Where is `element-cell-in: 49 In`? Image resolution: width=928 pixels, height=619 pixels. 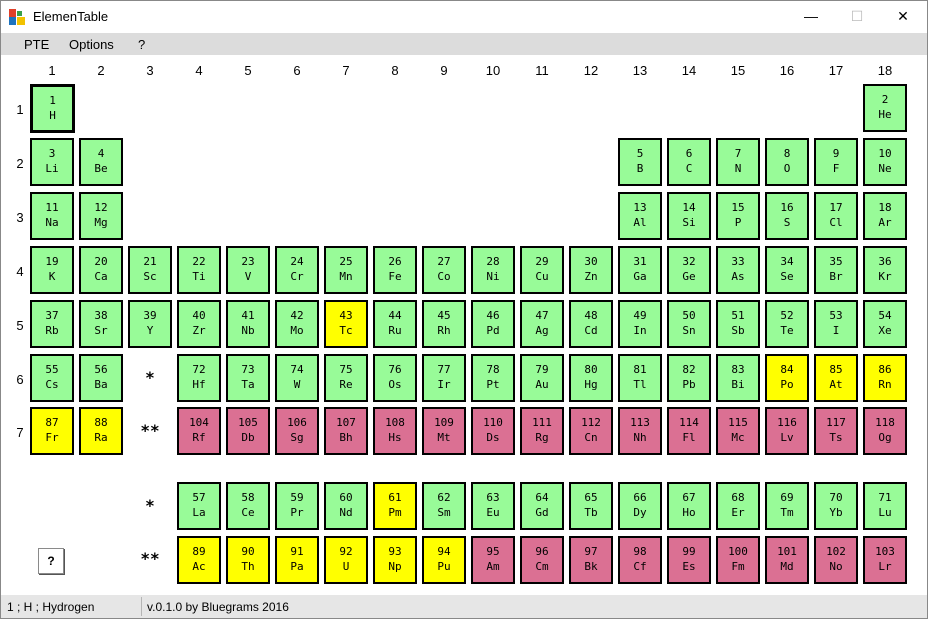
element-cell-in: 49 In is located at coordinates (640, 324).